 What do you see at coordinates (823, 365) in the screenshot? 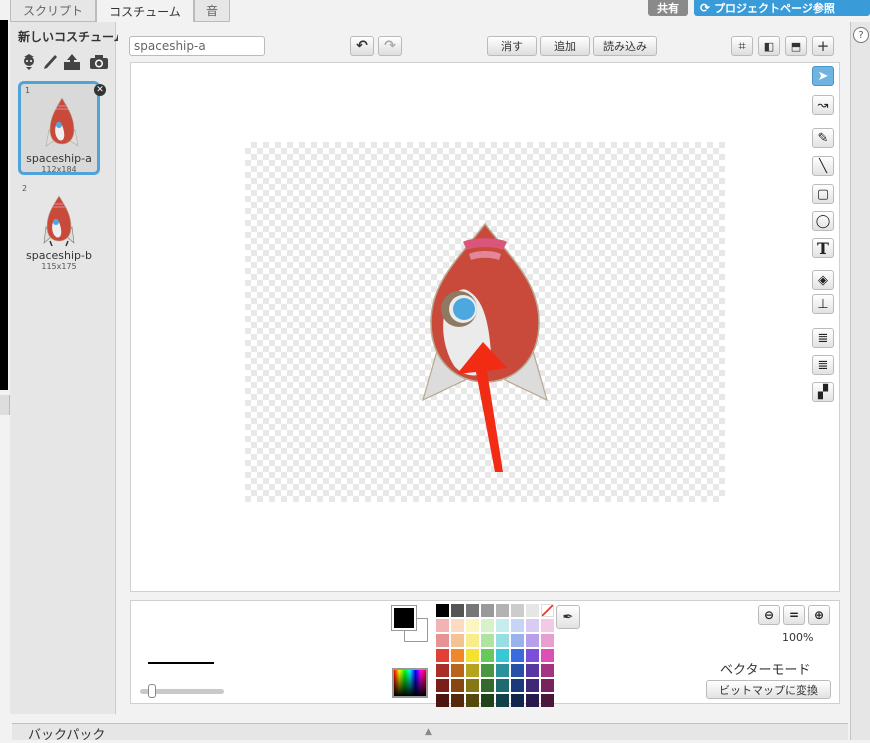
I see `back-layer-tool: ≣` at bounding box center [823, 365].